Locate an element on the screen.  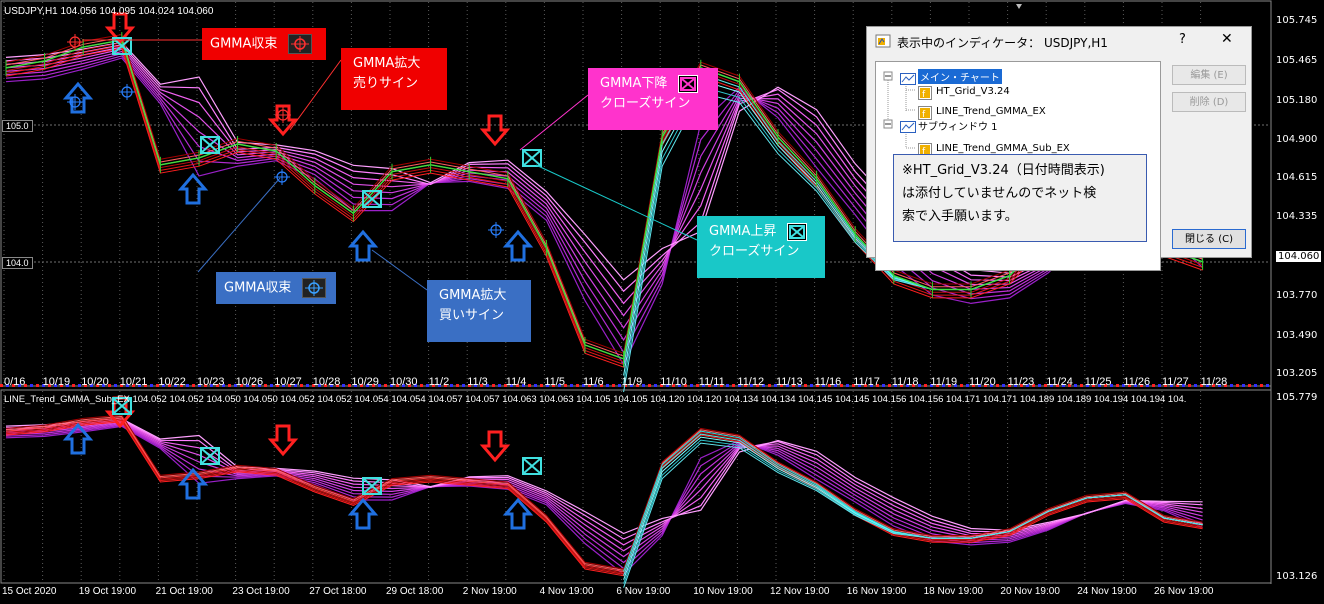
close-dialog-button: 閉じる (C) is located at coordinates (1209, 239).